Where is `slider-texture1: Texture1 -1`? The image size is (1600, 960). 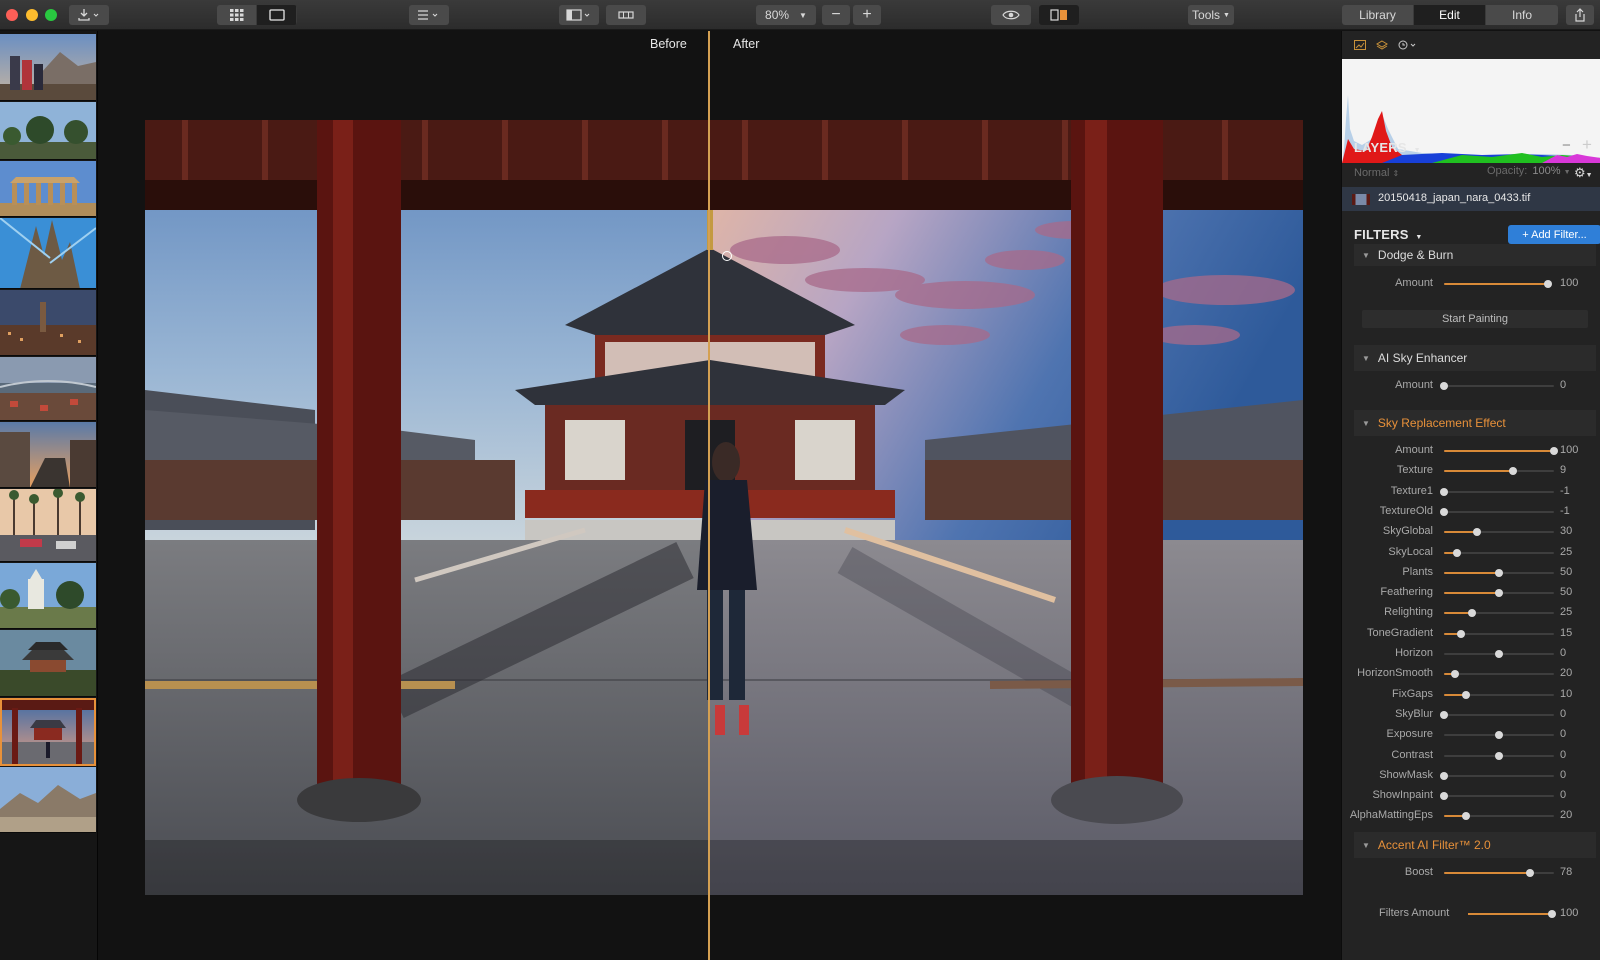 slider-texture1: Texture1 -1 is located at coordinates (1475, 492).